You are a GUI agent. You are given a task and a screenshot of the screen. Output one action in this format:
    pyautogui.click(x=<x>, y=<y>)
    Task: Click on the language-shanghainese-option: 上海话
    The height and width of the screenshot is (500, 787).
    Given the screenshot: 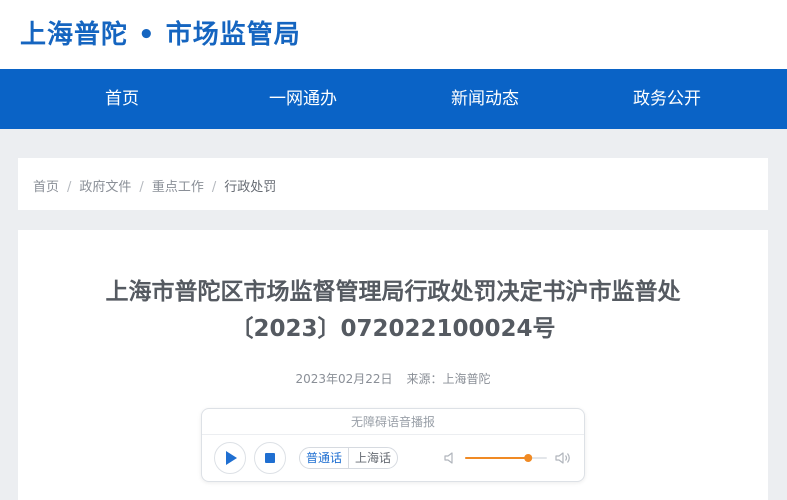 What is the action you would take?
    pyautogui.click(x=372, y=458)
    